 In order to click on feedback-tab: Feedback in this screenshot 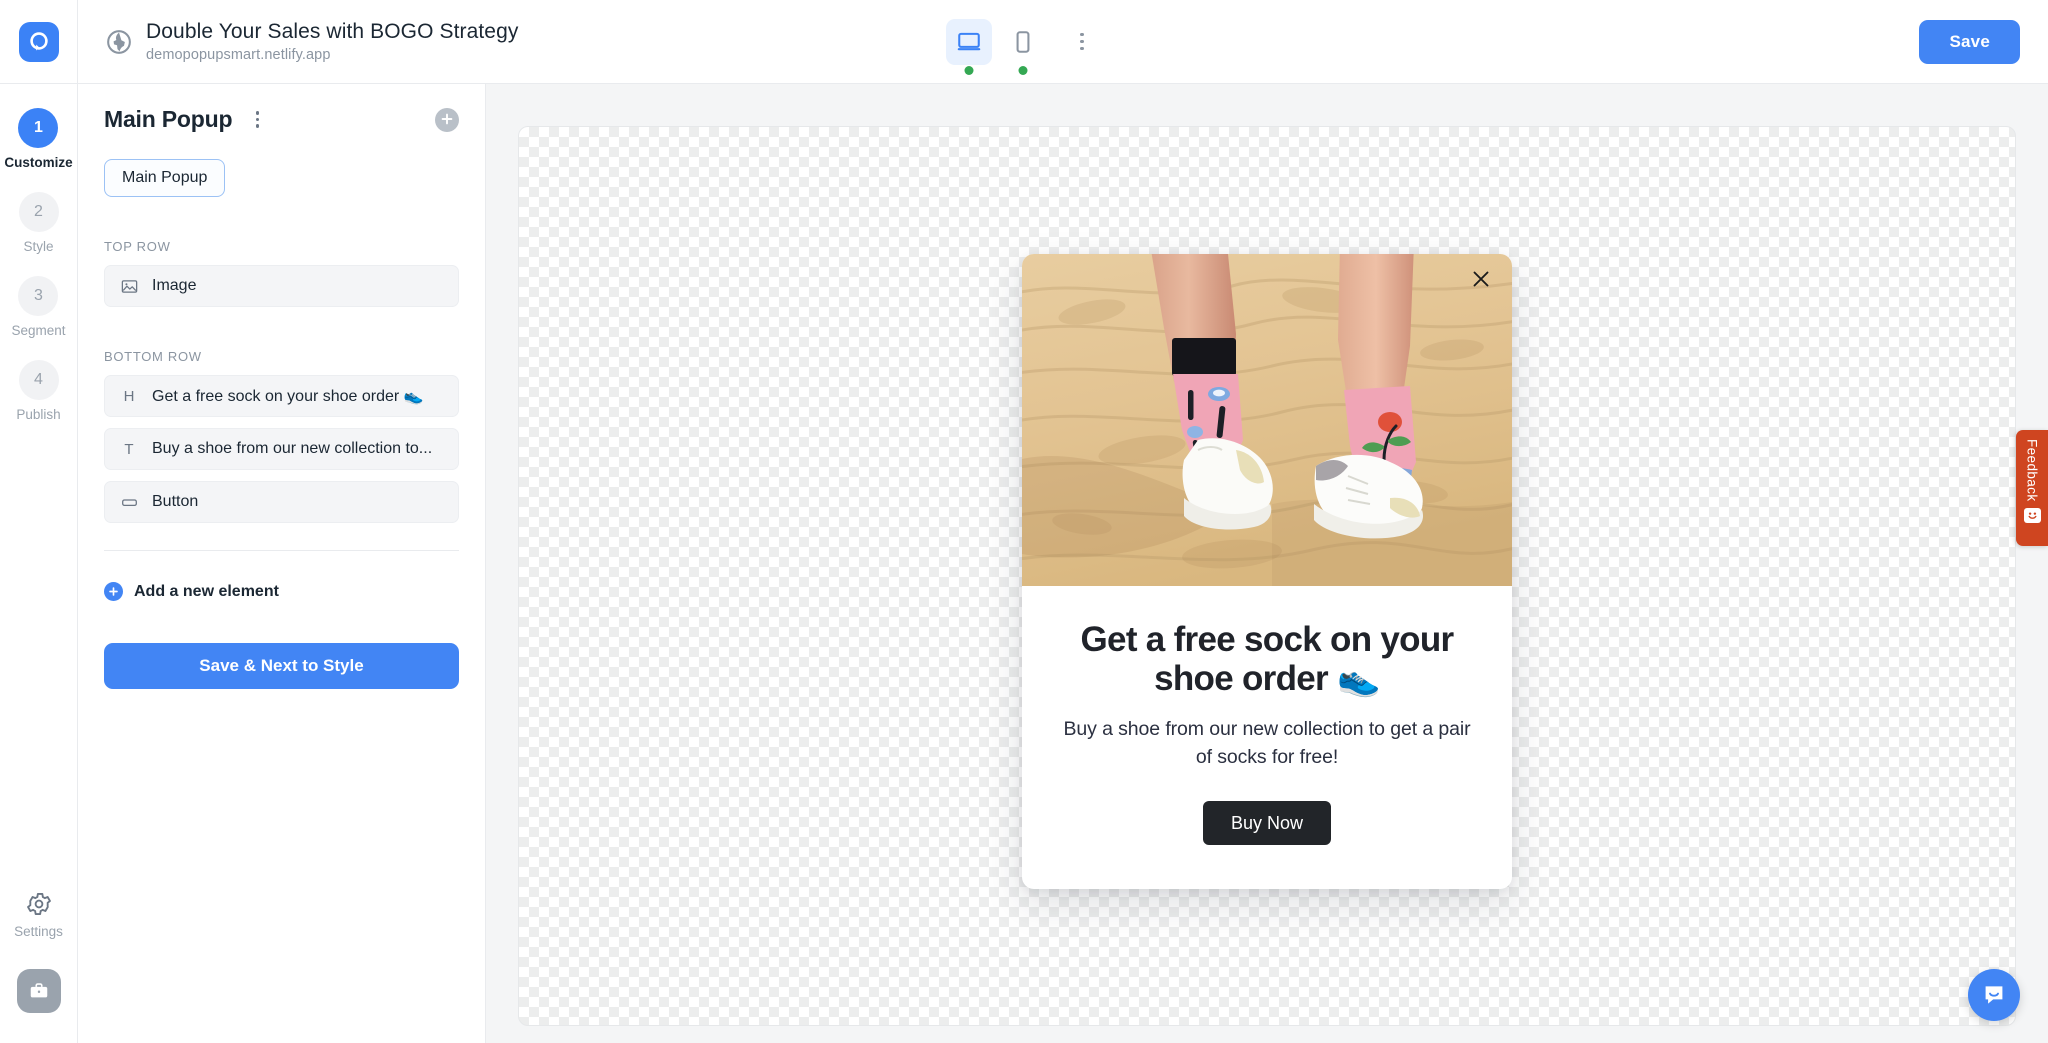, I will do `click(2032, 488)`.